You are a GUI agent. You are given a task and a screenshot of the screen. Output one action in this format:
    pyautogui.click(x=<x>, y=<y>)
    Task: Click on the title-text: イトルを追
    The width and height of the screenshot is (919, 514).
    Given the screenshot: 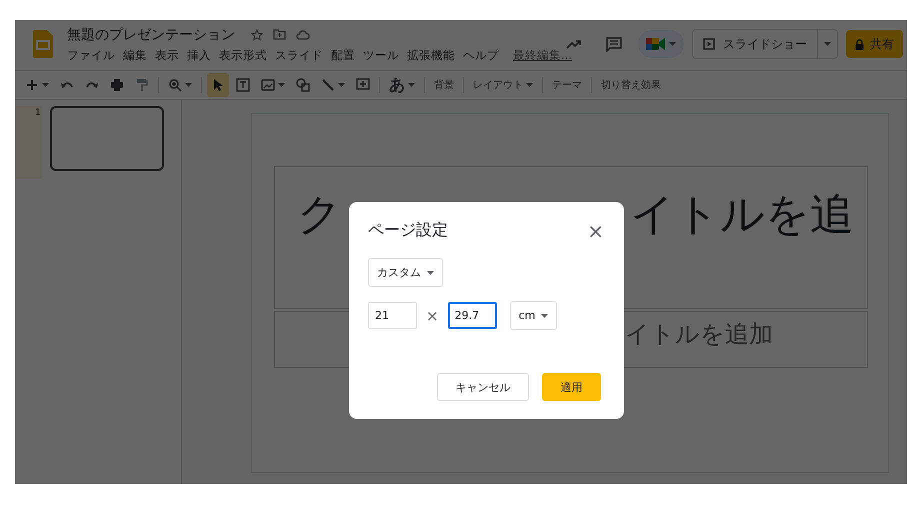 What is the action you would take?
    pyautogui.click(x=742, y=215)
    